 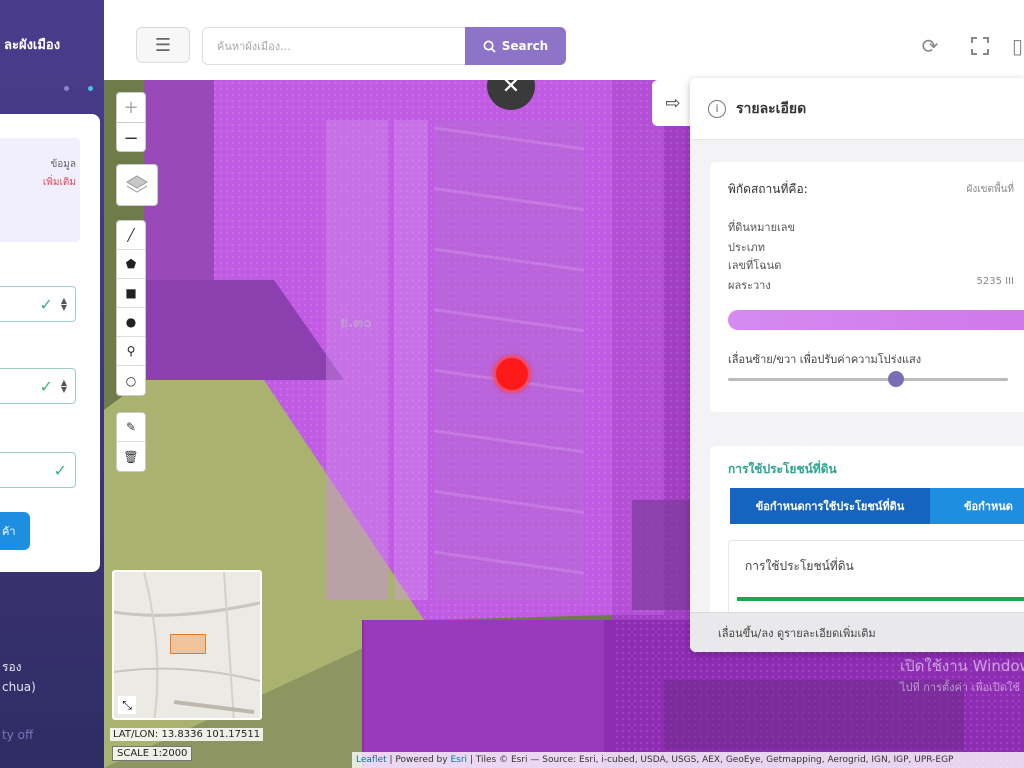 What do you see at coordinates (868, 379) in the screenshot?
I see `opacity-slider-track` at bounding box center [868, 379].